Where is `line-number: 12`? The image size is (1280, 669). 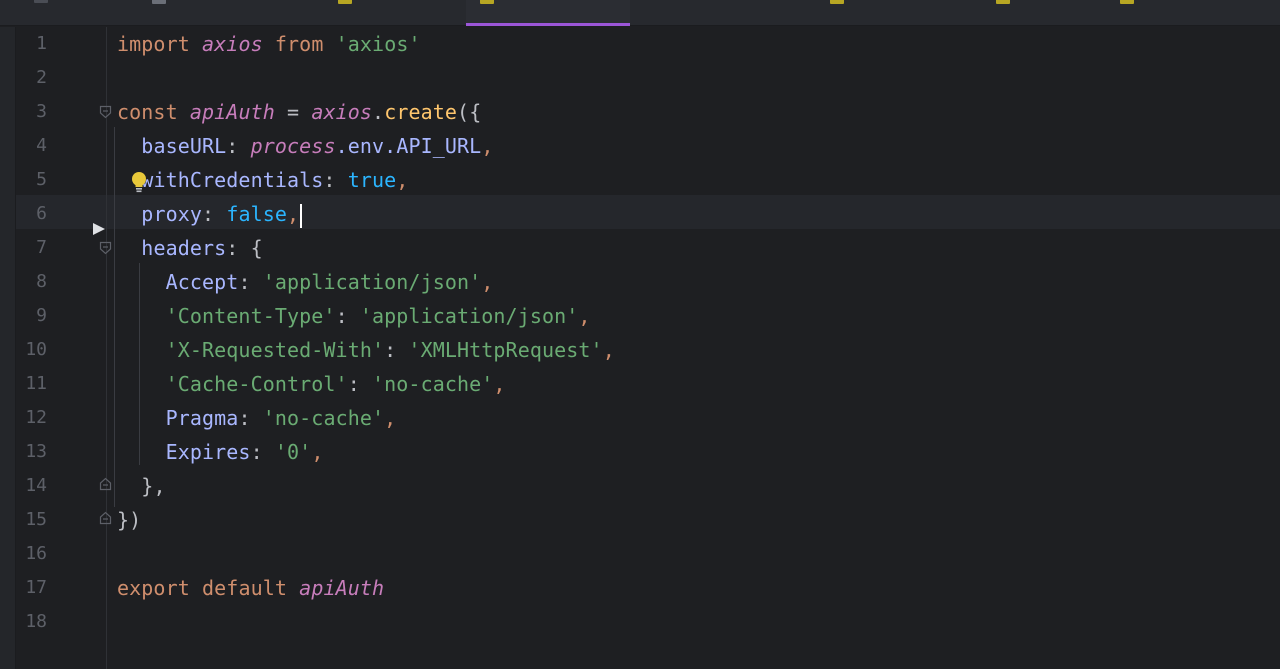 line-number: 12 is located at coordinates (36, 417).